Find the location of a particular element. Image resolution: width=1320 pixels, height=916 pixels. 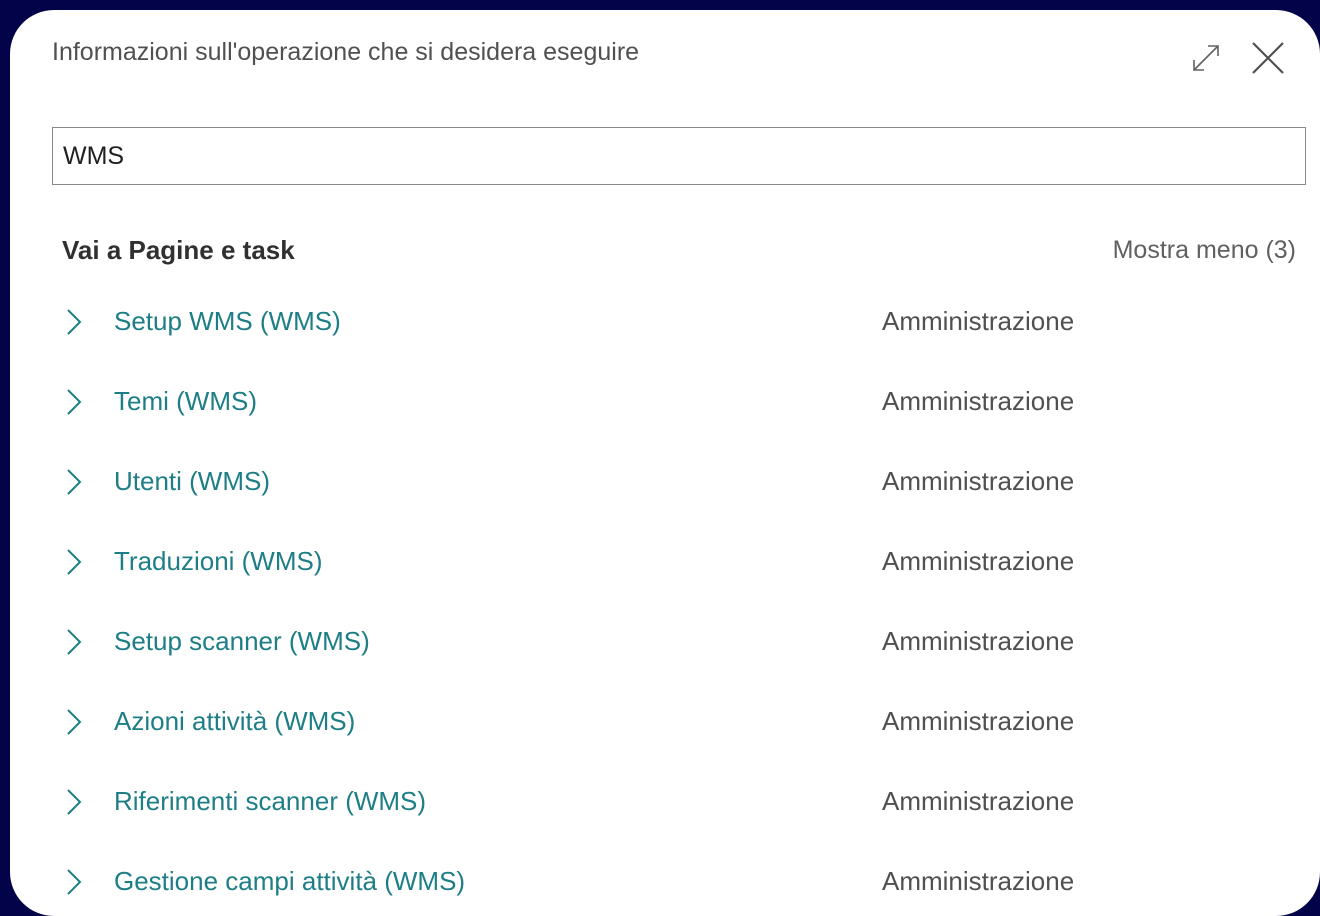

result-row: Utenti (WMS) Amministrazione is located at coordinates (665, 482).